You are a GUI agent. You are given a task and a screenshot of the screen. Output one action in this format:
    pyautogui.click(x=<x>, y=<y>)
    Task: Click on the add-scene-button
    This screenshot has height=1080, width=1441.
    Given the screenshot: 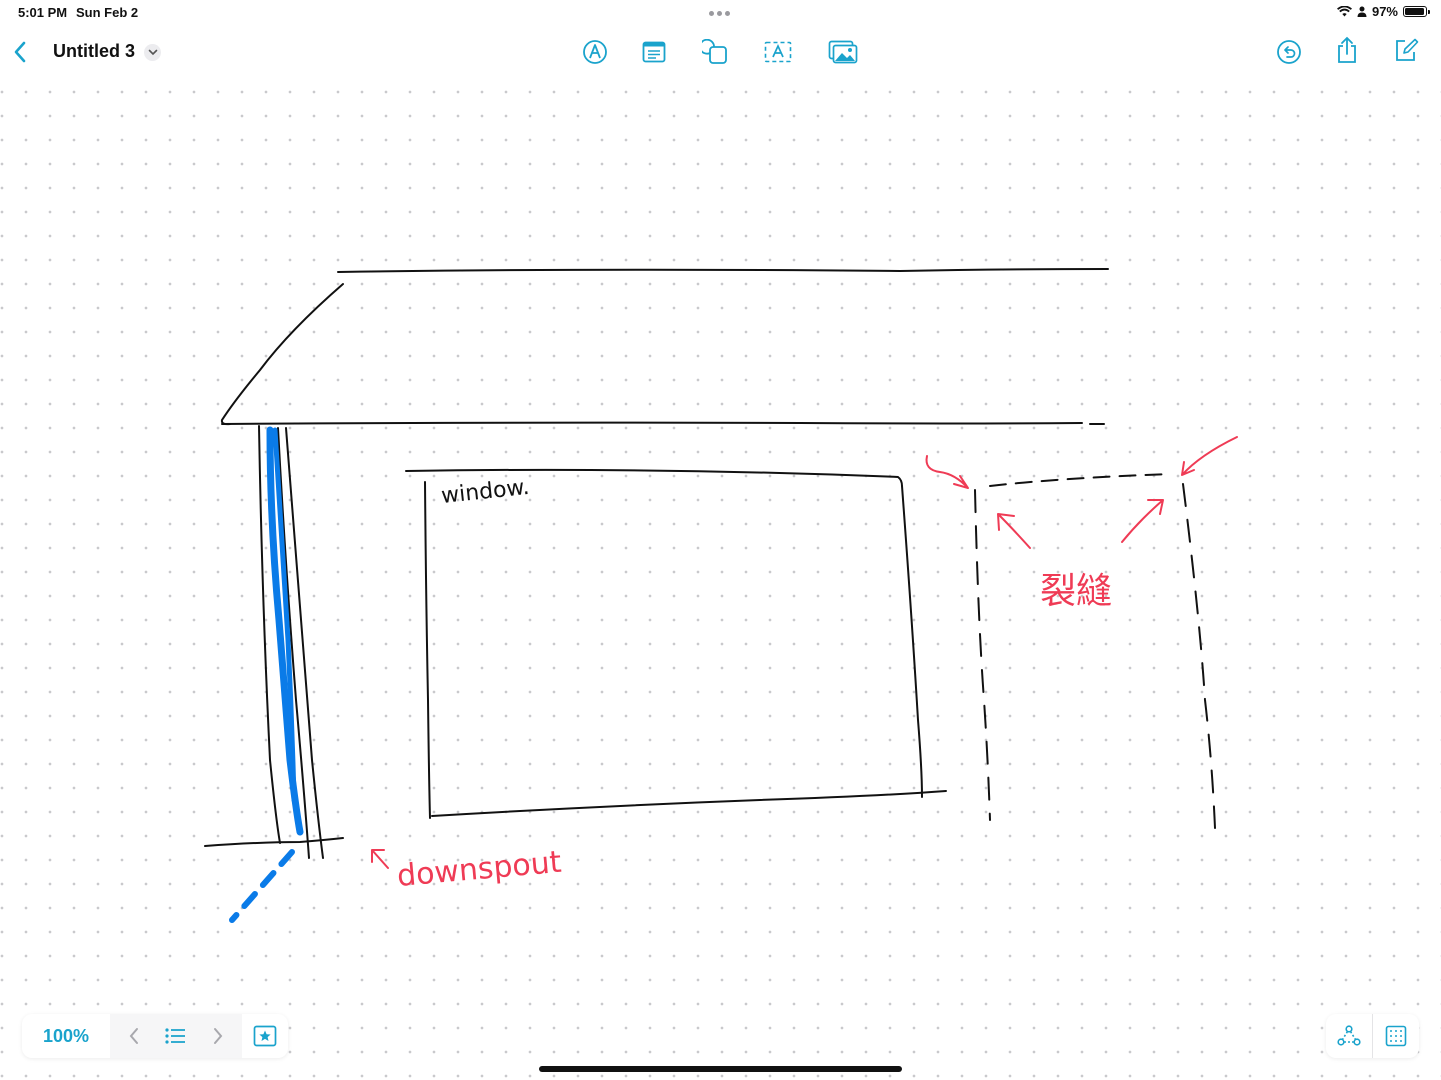 What is the action you would take?
    pyautogui.click(x=265, y=1036)
    